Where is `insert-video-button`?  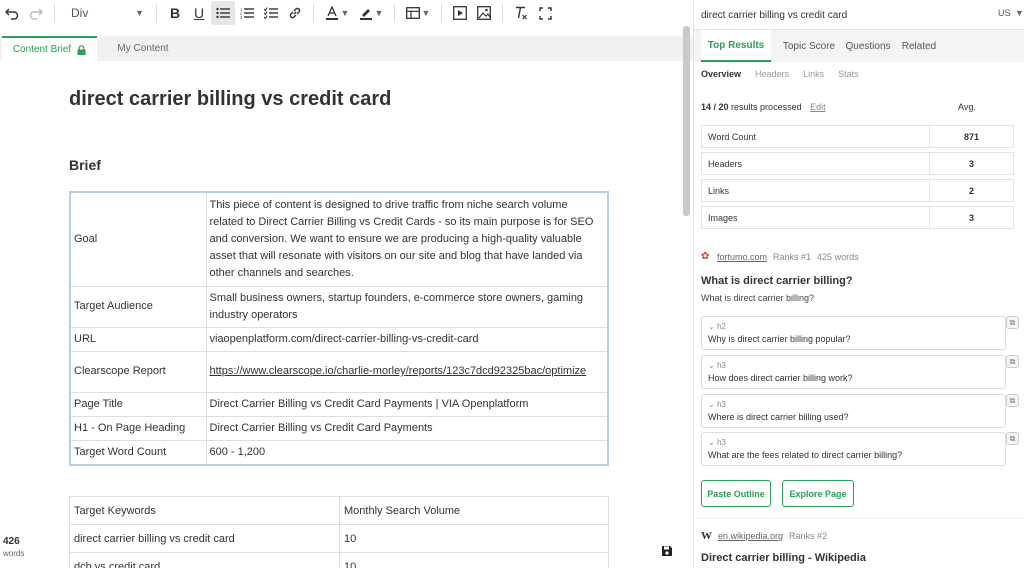
insert-video-button is located at coordinates (460, 13).